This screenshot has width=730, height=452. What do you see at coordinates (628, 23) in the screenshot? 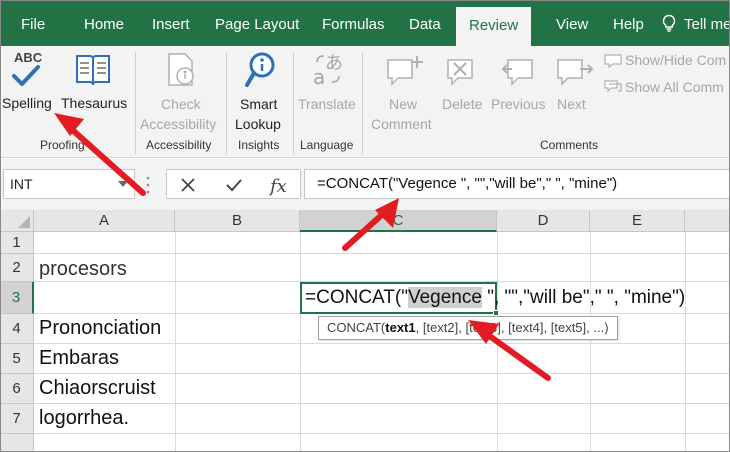
I see `tab-help: Help` at bounding box center [628, 23].